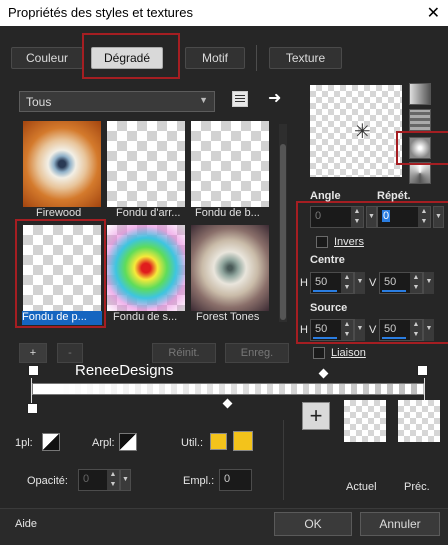 The width and height of the screenshot is (448, 545). What do you see at coordinates (33, 353) in the screenshot?
I see `add-gradient-button: +` at bounding box center [33, 353].